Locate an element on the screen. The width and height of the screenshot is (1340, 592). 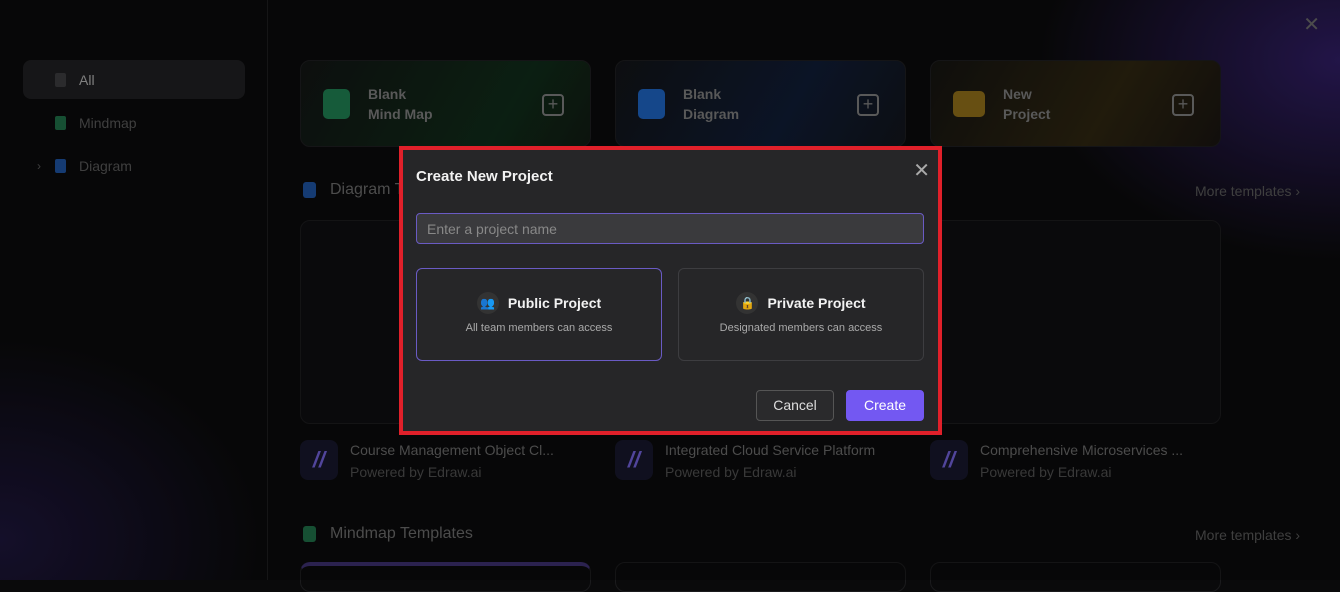
option-desc: Designated members can access is located at coordinates (801, 328).